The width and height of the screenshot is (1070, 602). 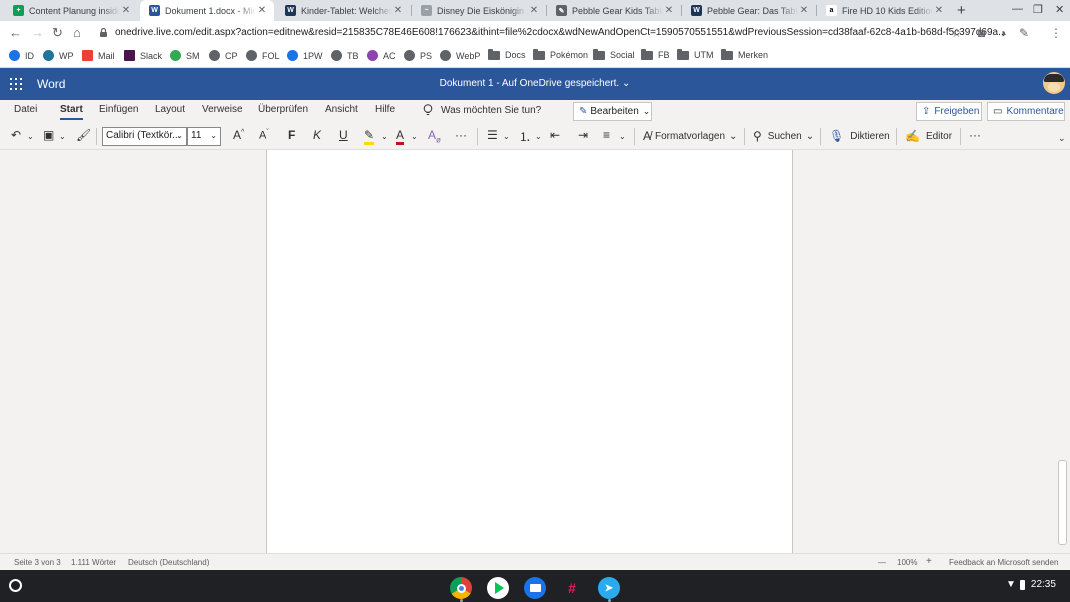 I want to click on collapse-ribbon-icon: ⌄, so click(x=1062, y=138).